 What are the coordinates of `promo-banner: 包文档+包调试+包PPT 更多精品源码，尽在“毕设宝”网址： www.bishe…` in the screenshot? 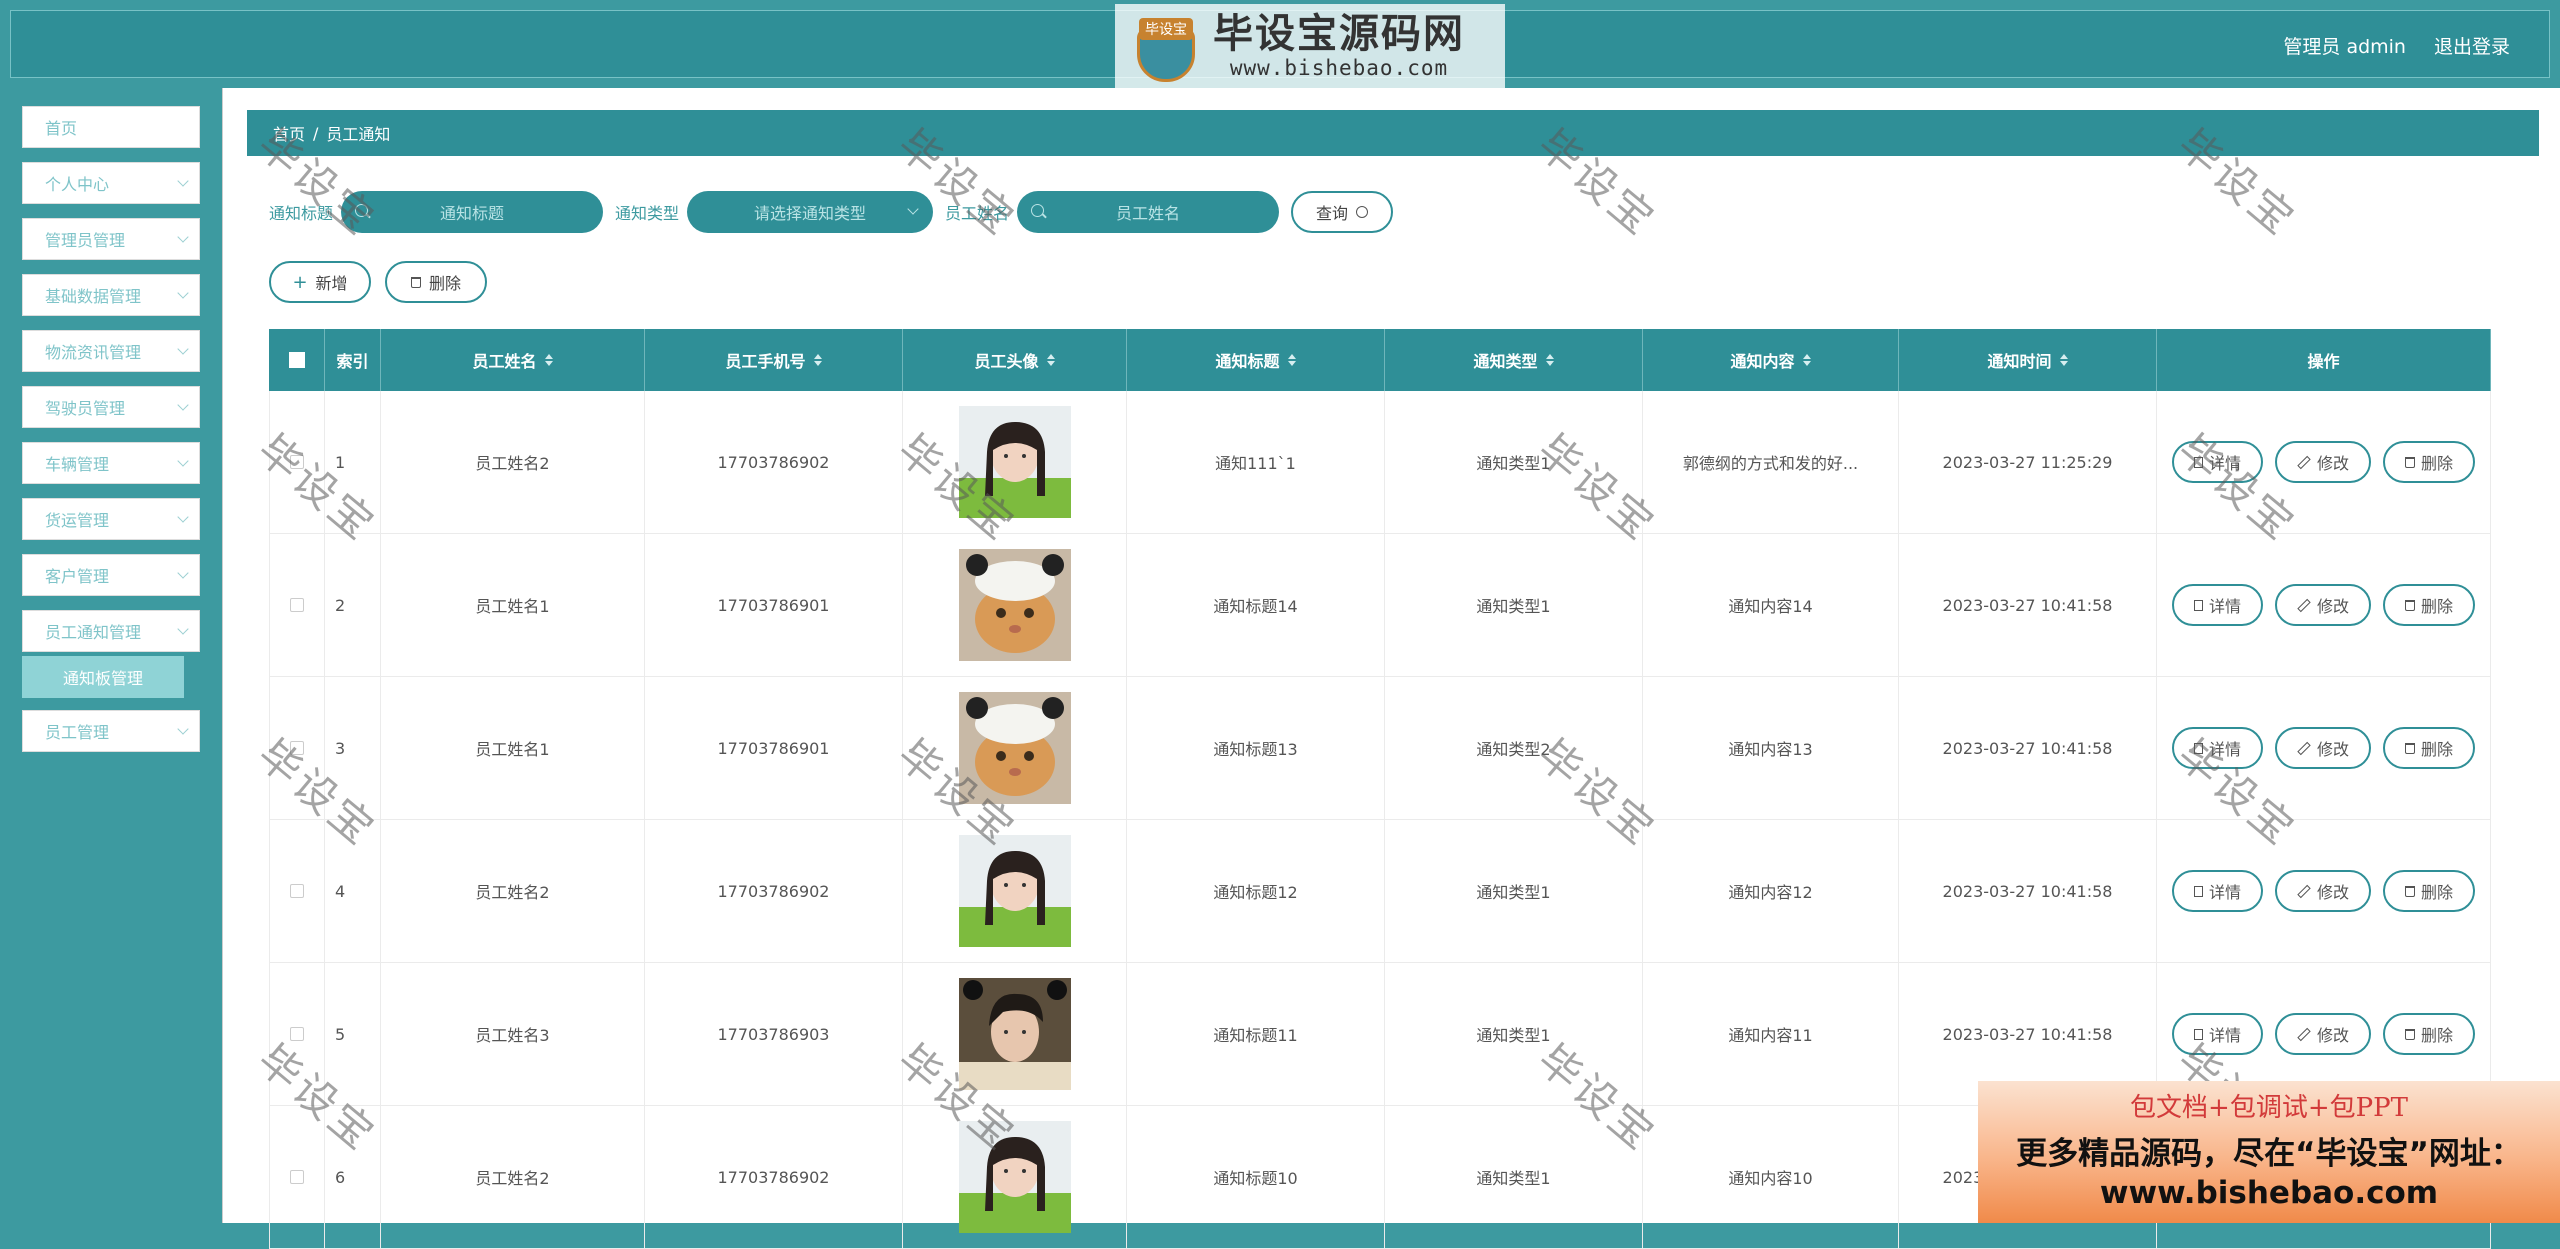 It's located at (2269, 1152).